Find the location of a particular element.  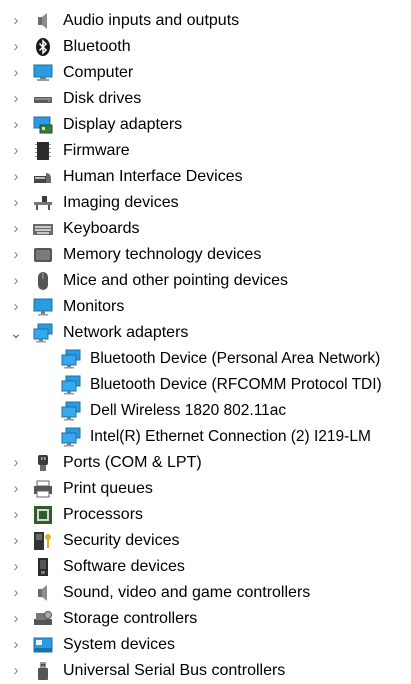

computer-monitor-icon is located at coordinates (43, 73).